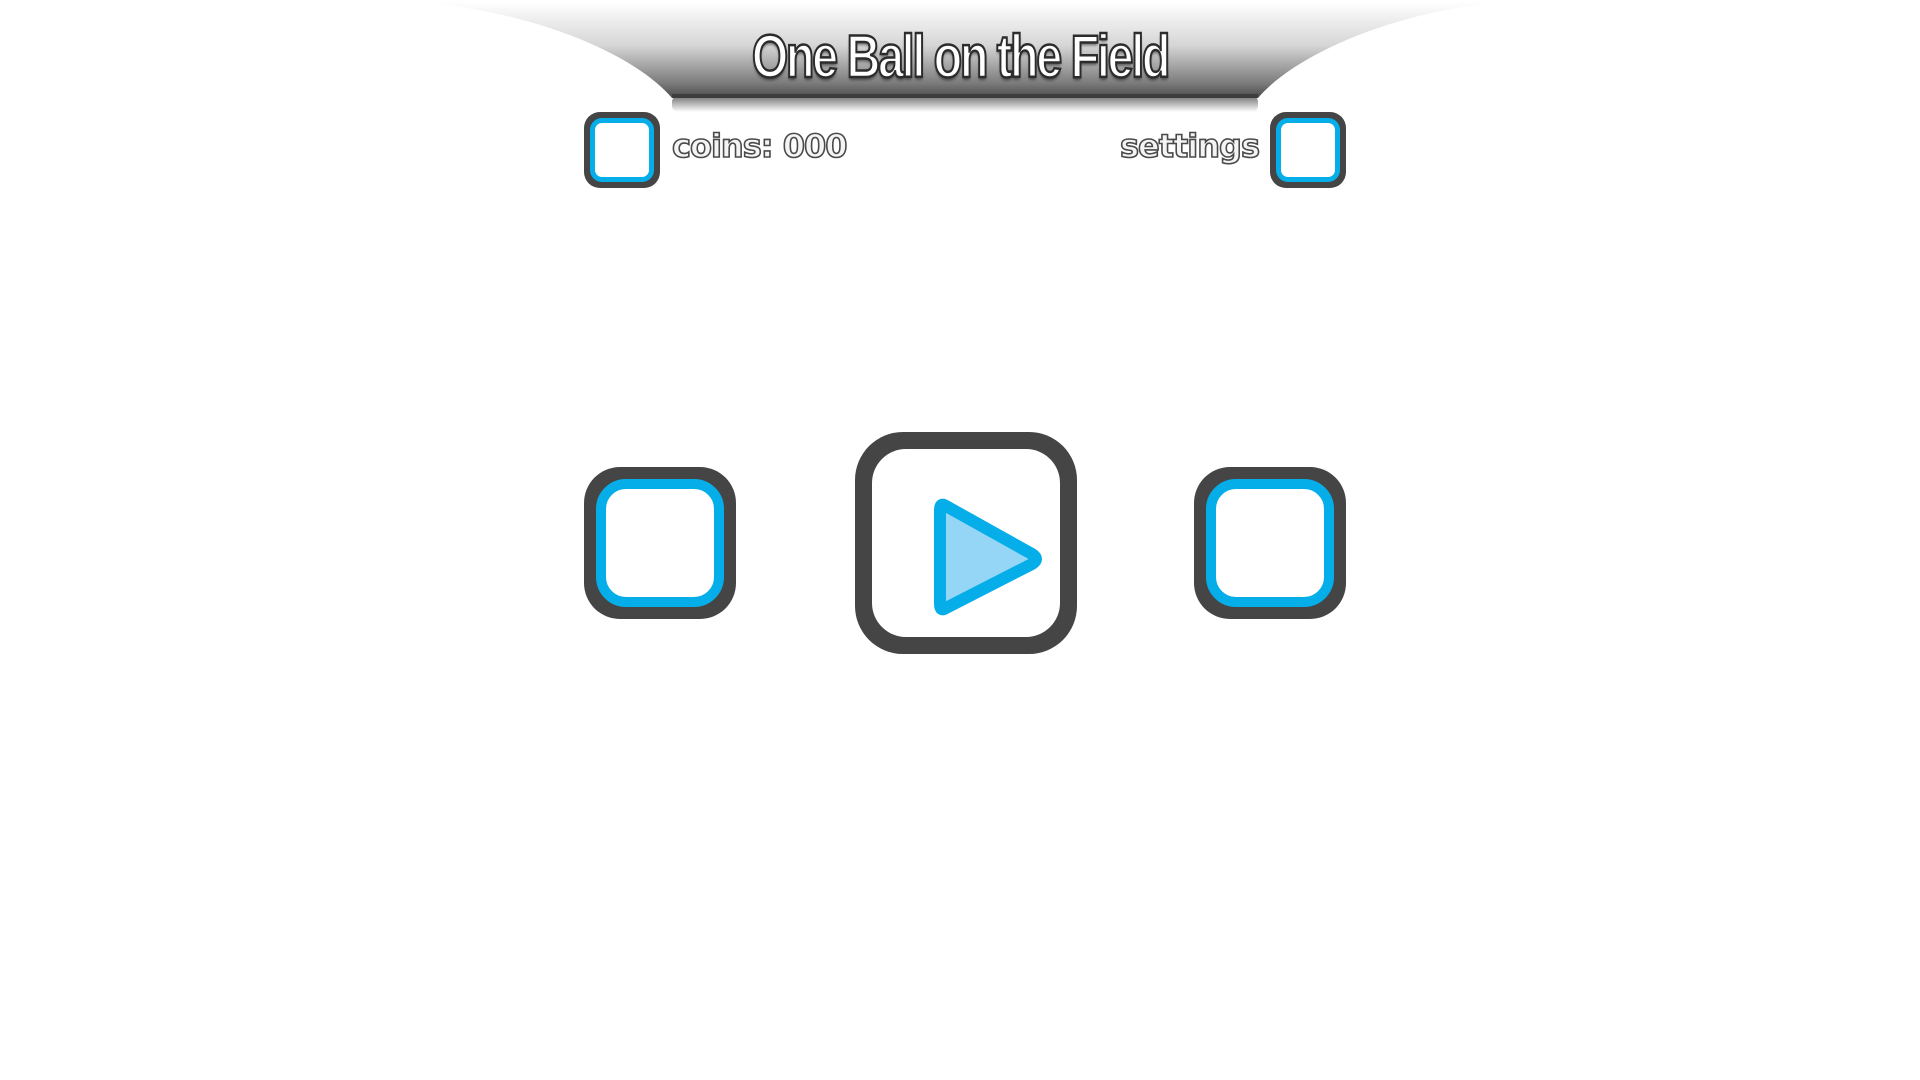 The height and width of the screenshot is (1080, 1920). Describe the element at coordinates (988, 557) in the screenshot. I see `play-icon` at that location.